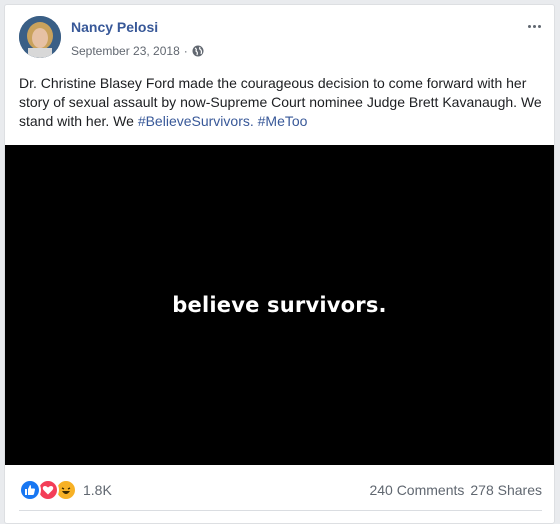  I want to click on hashtag-believe-survivors: #BelieveSurvivors., so click(196, 121).